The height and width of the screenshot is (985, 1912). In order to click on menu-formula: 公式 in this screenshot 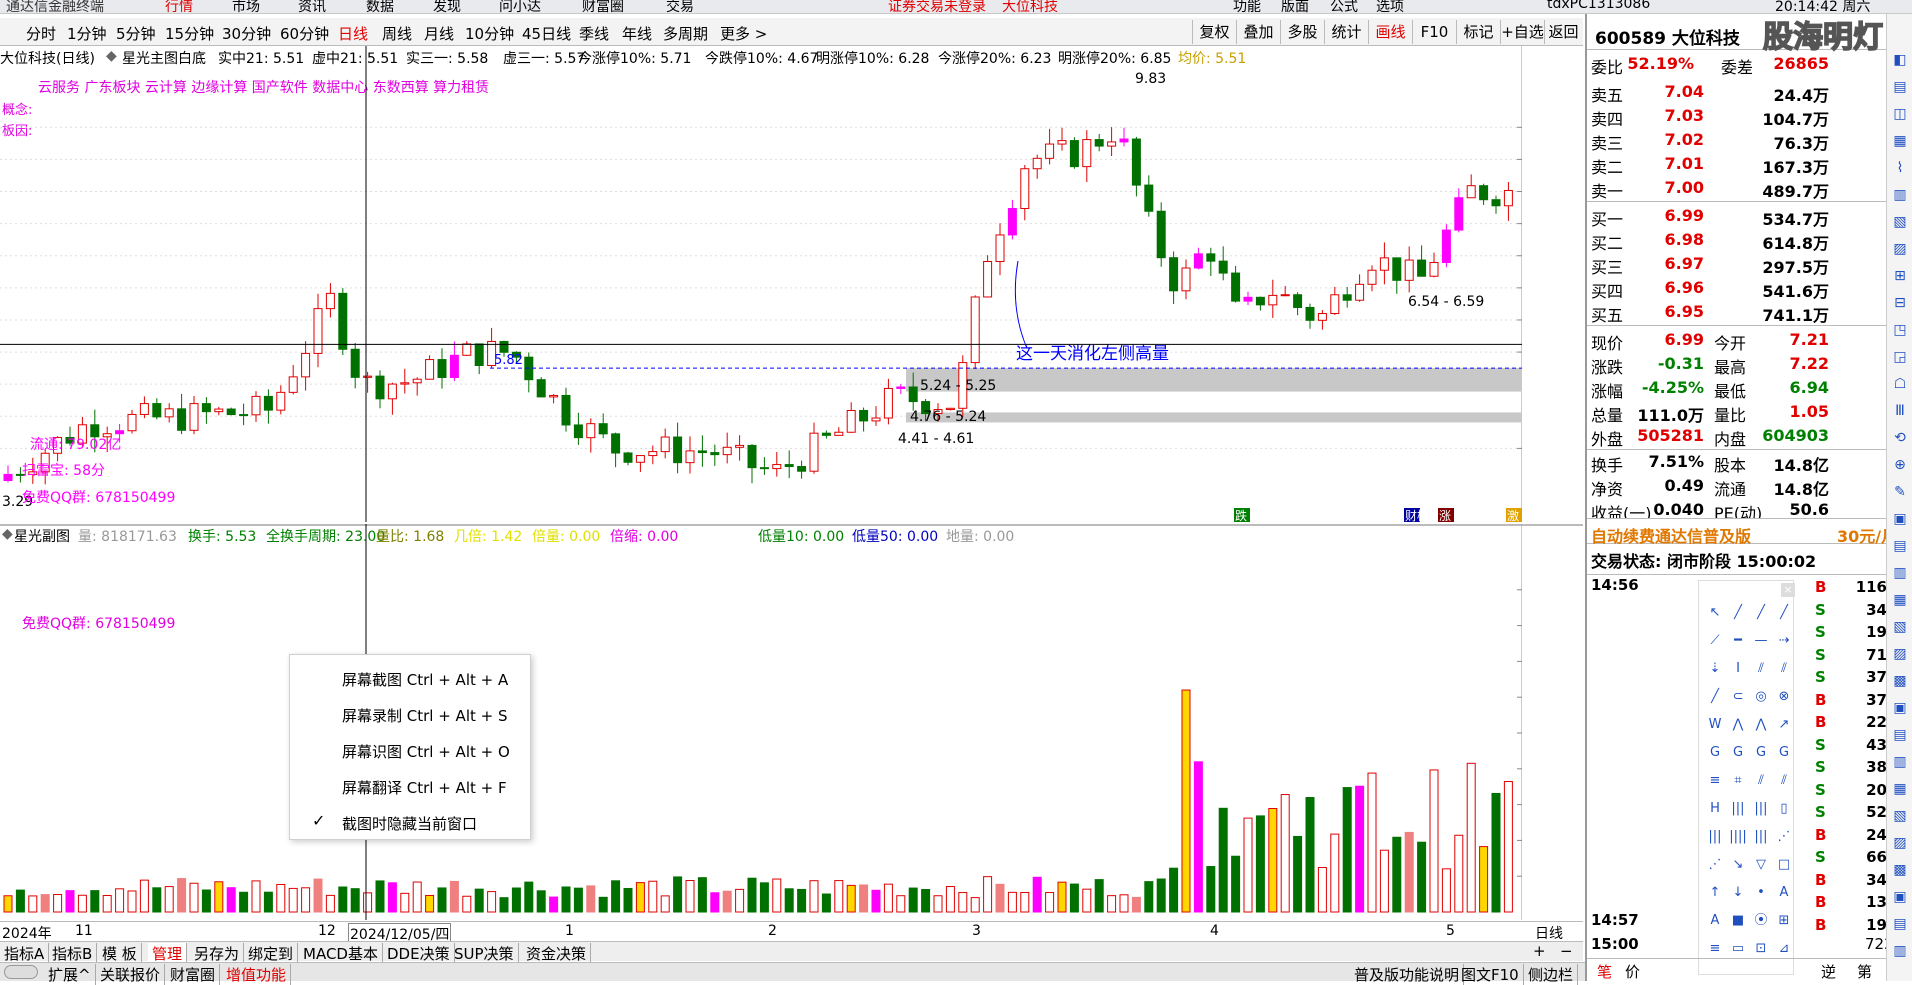, I will do `click(1344, 6)`.